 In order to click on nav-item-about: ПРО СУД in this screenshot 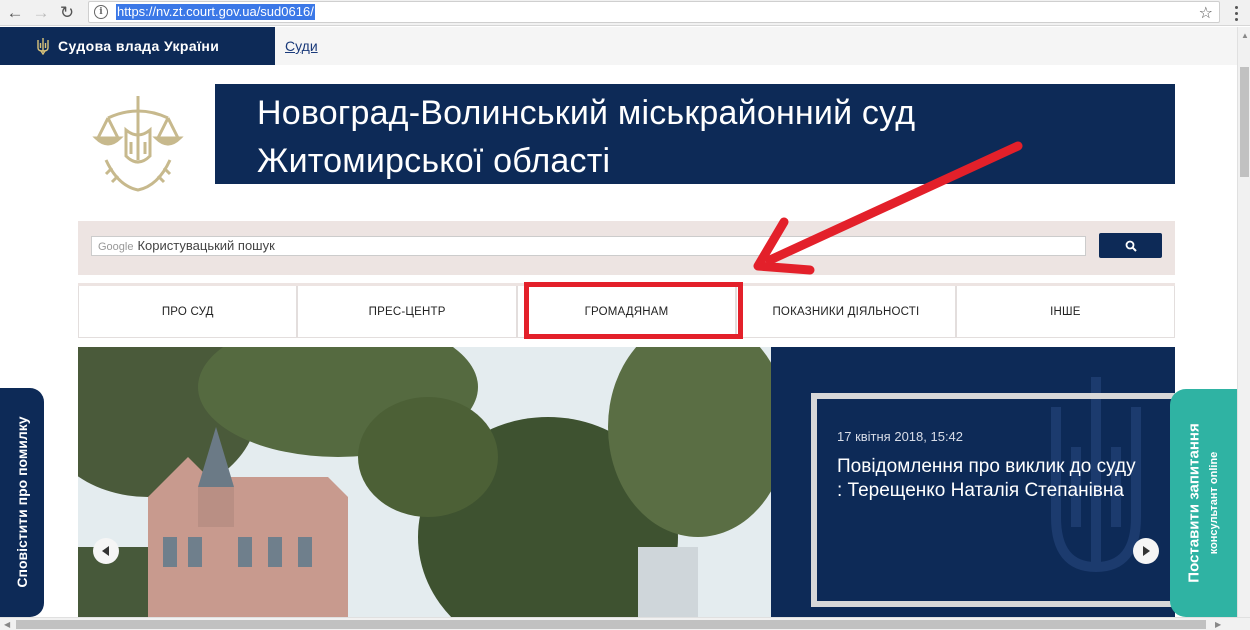, I will do `click(188, 312)`.